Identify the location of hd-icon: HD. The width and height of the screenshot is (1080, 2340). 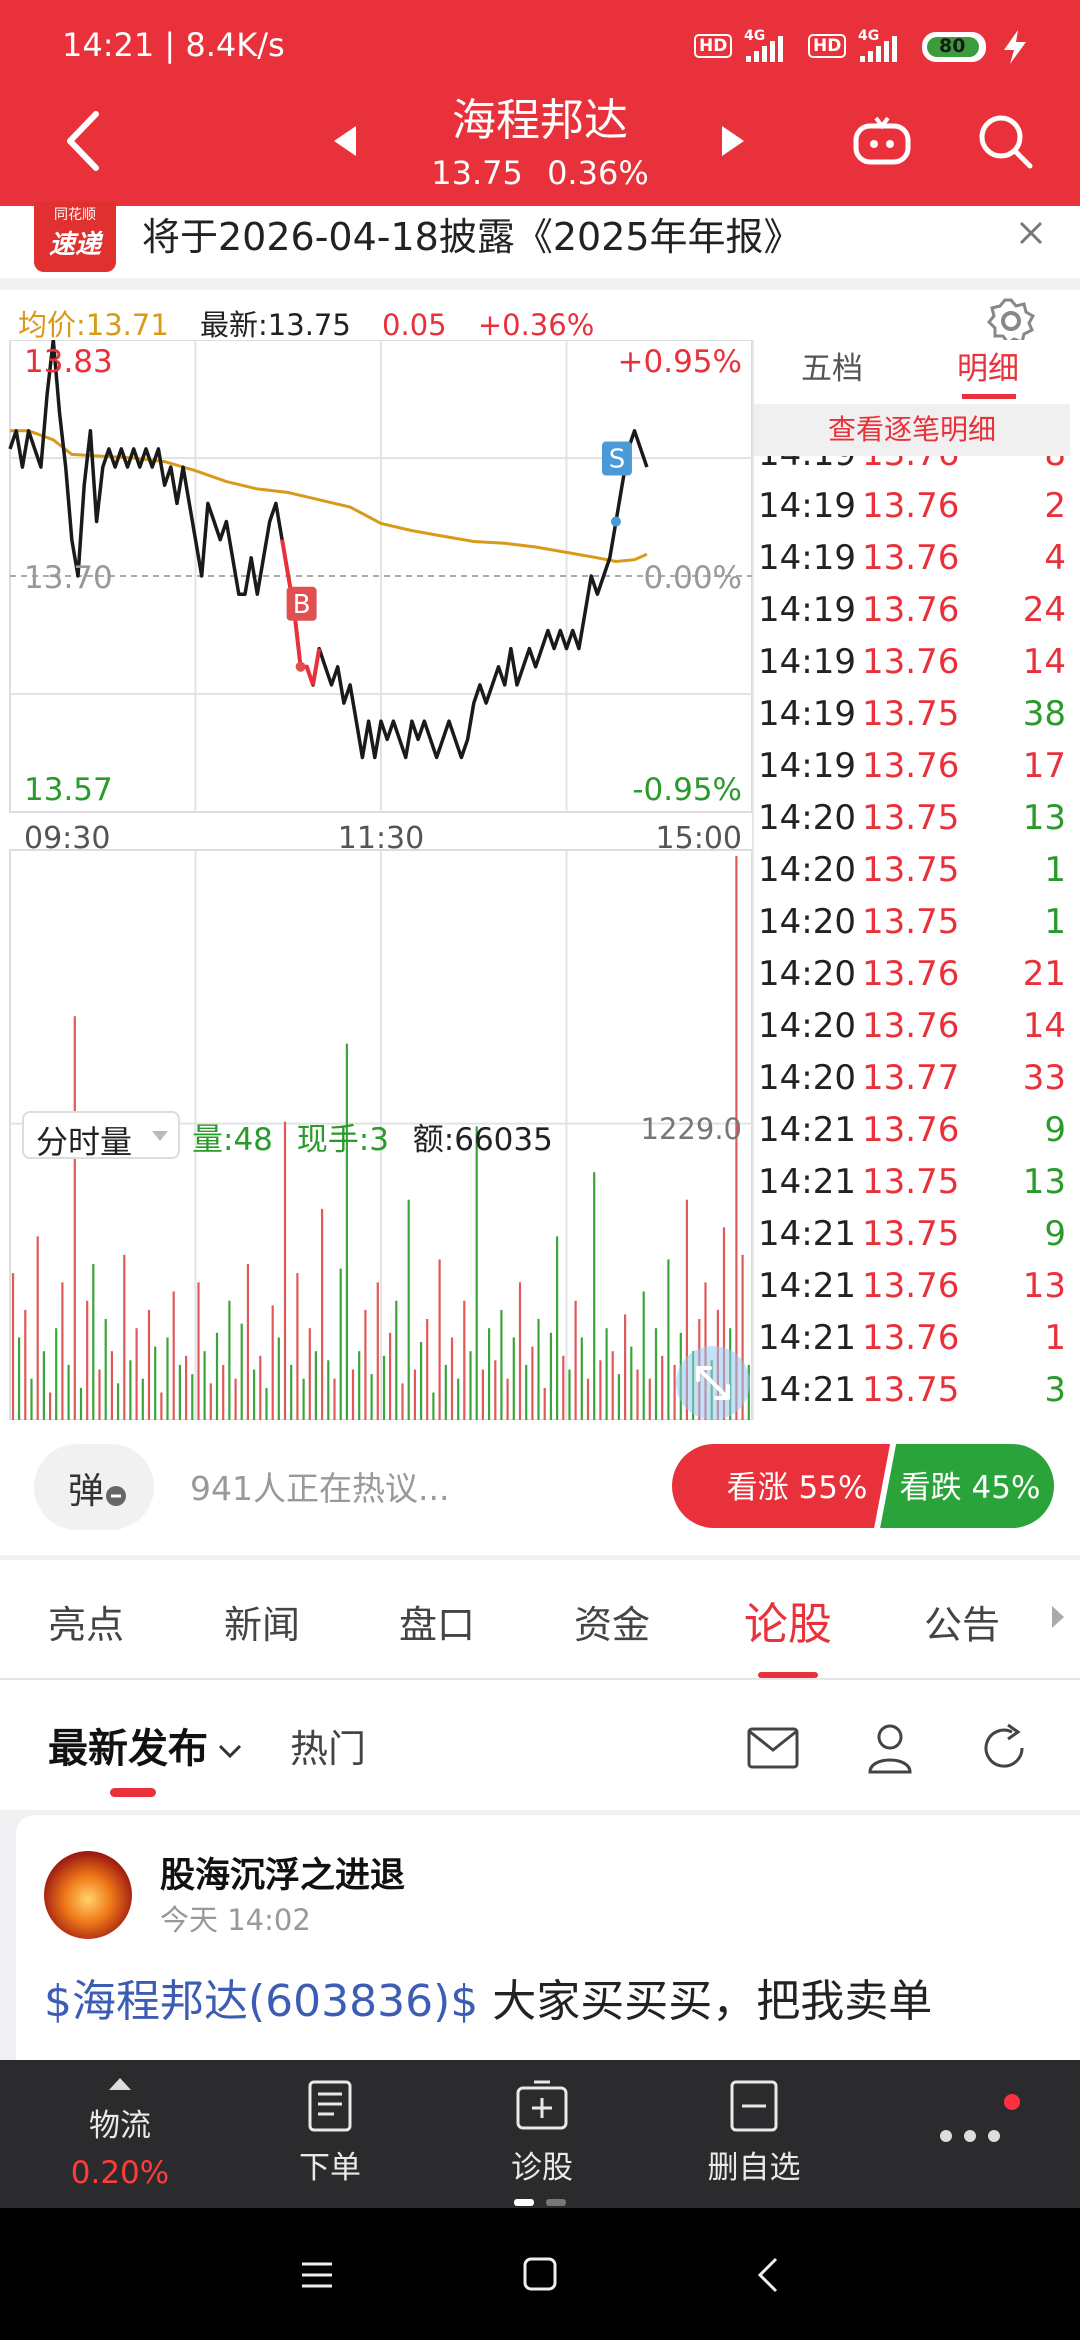
(713, 46).